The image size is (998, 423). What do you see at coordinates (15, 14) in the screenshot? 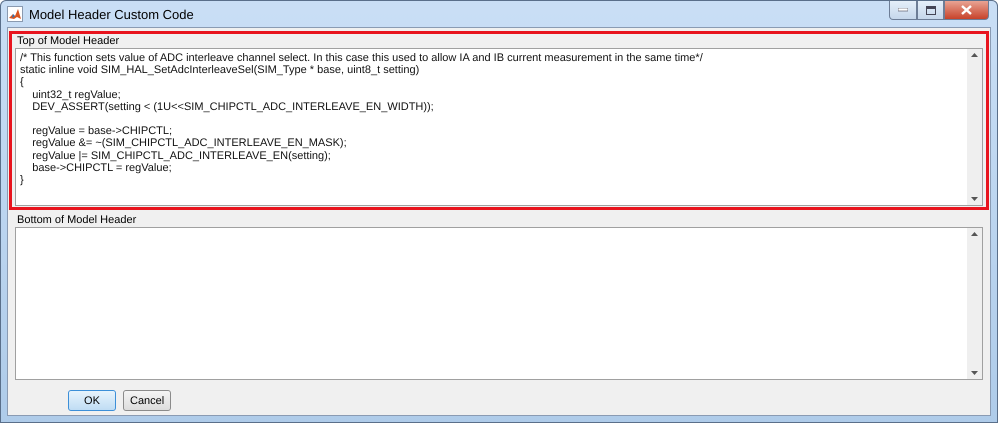
I see `app-icon` at bounding box center [15, 14].